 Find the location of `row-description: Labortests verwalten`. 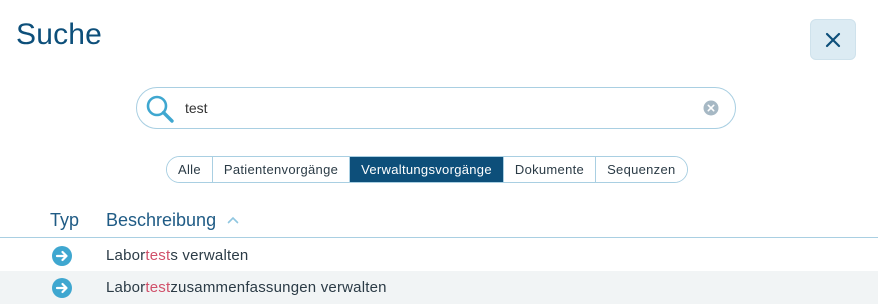

row-description: Labortests verwalten is located at coordinates (177, 255).